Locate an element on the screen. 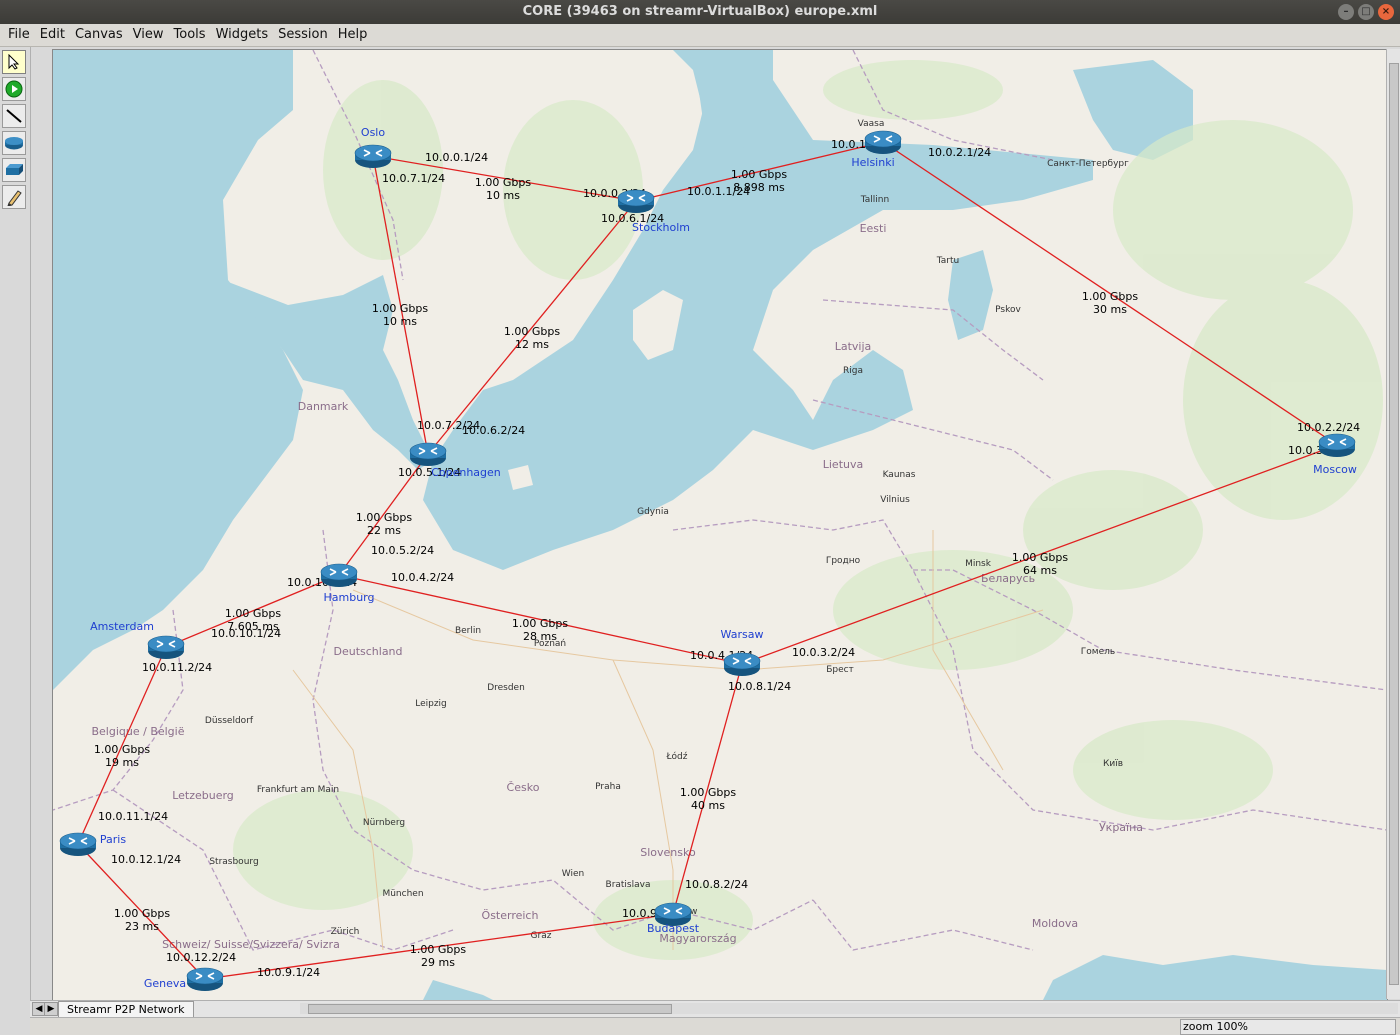  map-city-label: Gdynia is located at coordinates (653, 512).